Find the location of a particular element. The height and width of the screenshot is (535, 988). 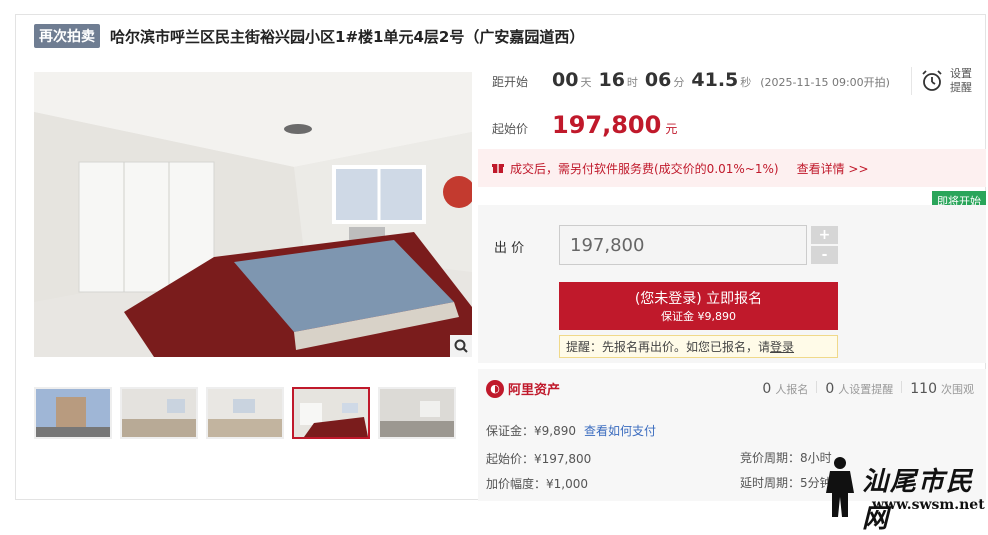

reminder-count: 0 is located at coordinates (830, 389).